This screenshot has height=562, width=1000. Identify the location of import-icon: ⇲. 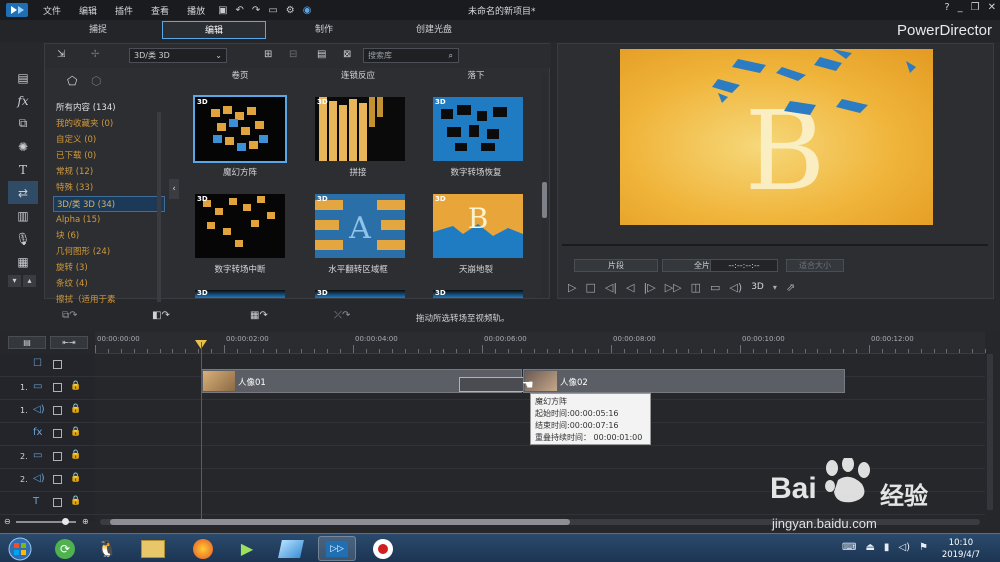
(61, 54).